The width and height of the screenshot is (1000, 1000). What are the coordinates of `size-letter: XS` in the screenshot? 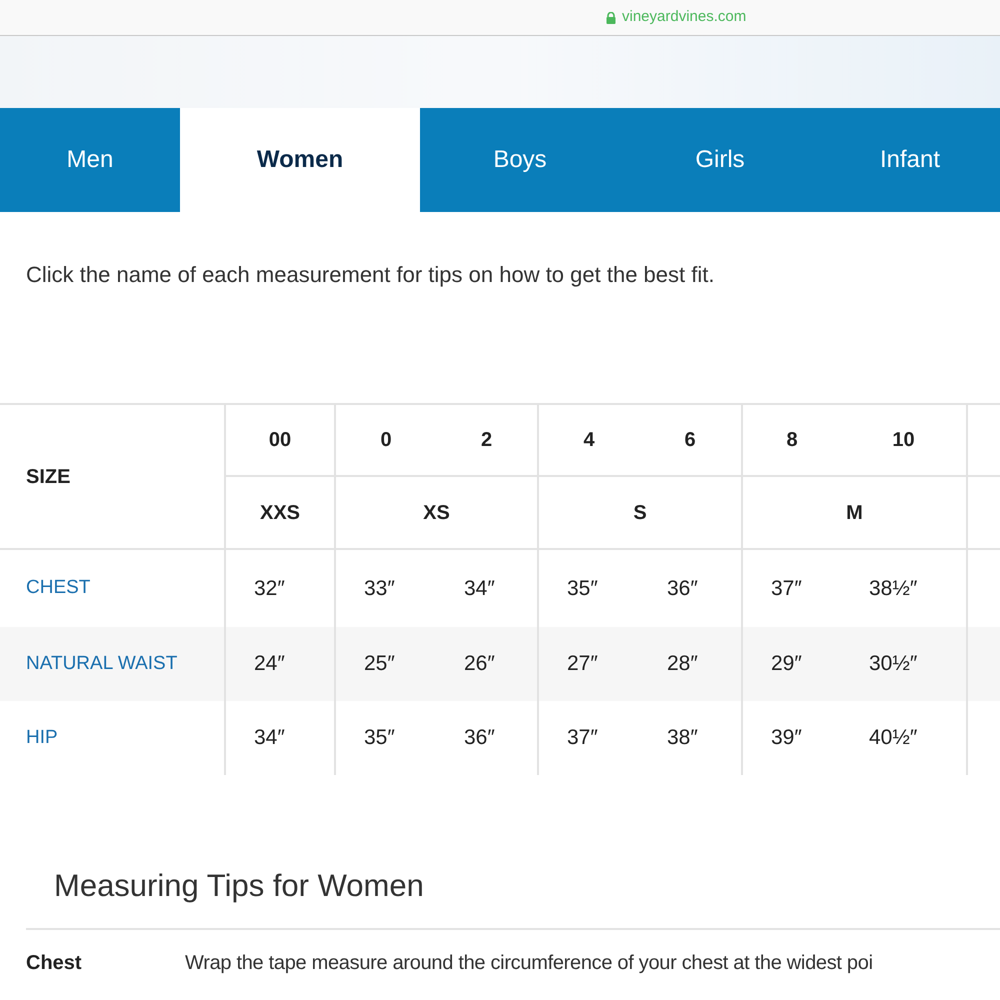 It's located at (436, 513).